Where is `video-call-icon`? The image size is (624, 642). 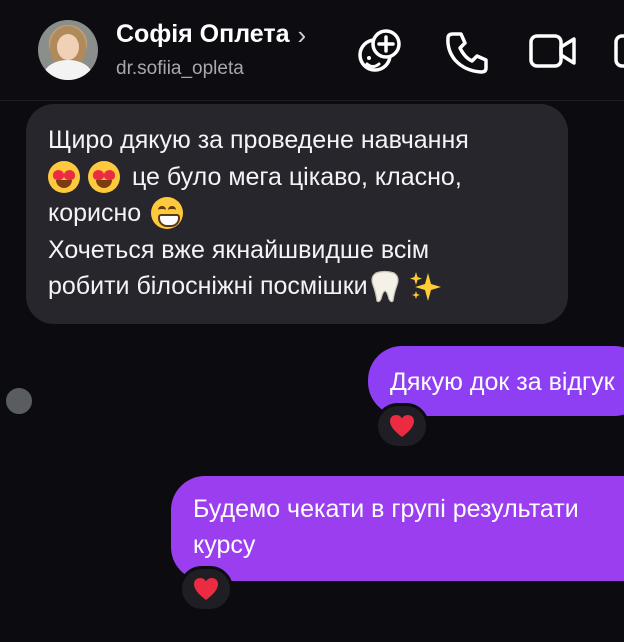 video-call-icon is located at coordinates (553, 51).